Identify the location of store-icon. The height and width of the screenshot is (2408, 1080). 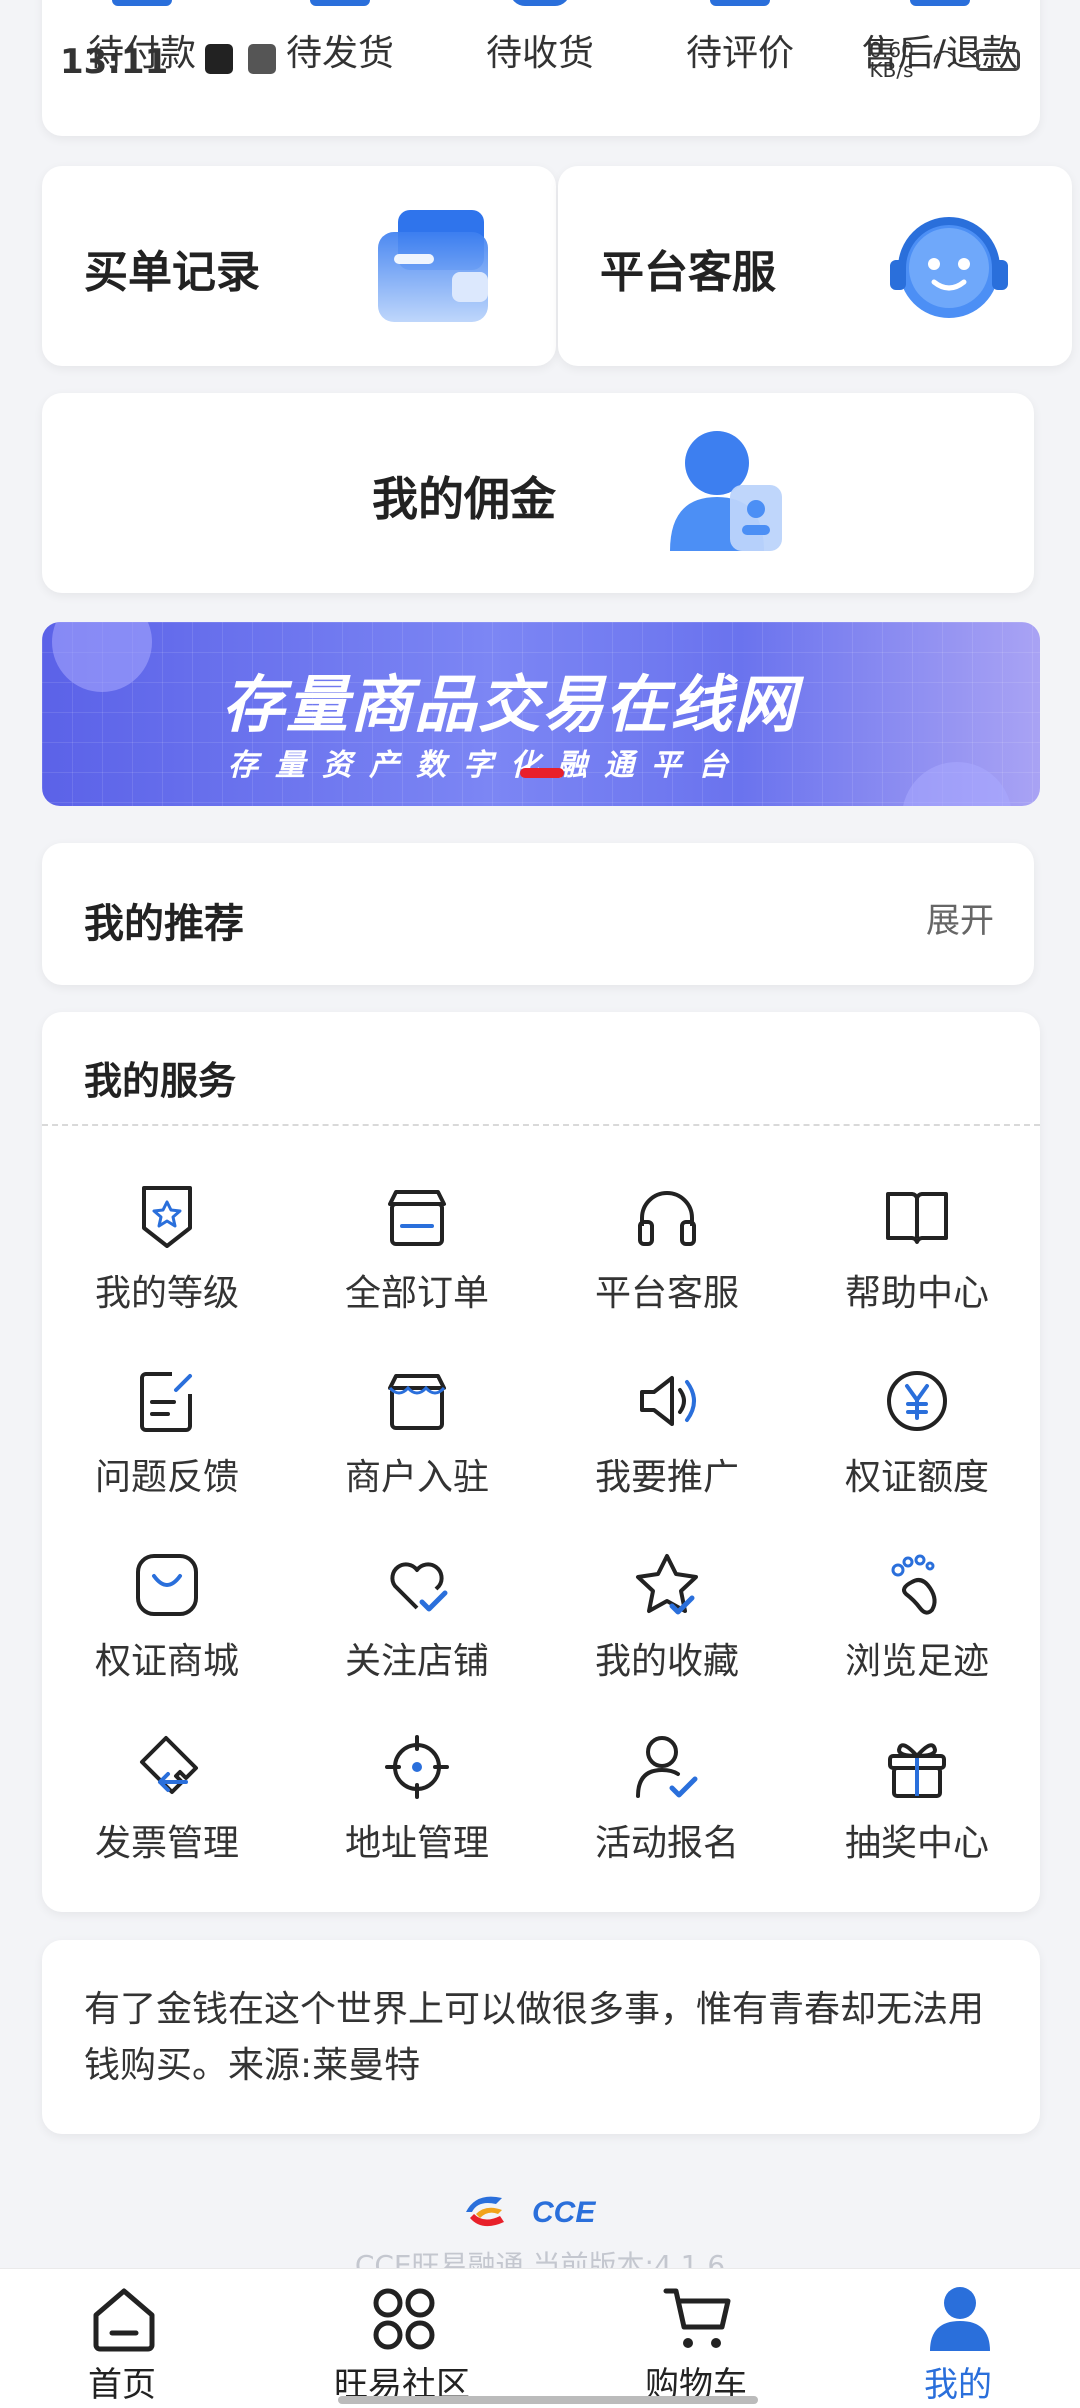
(417, 1218).